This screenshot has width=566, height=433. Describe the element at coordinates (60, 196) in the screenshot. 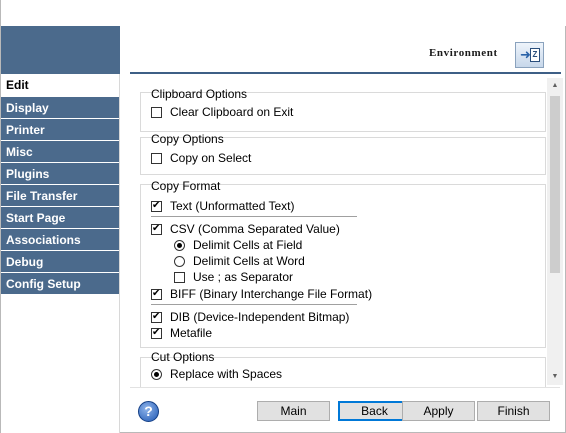

I see `sidebar-item-file-transfer: File Transfer` at that location.